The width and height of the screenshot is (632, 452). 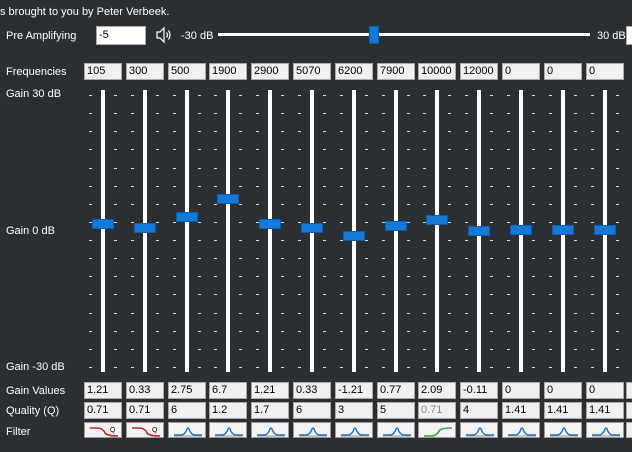 What do you see at coordinates (228, 71) in the screenshot?
I see `frequency-input: 1900` at bounding box center [228, 71].